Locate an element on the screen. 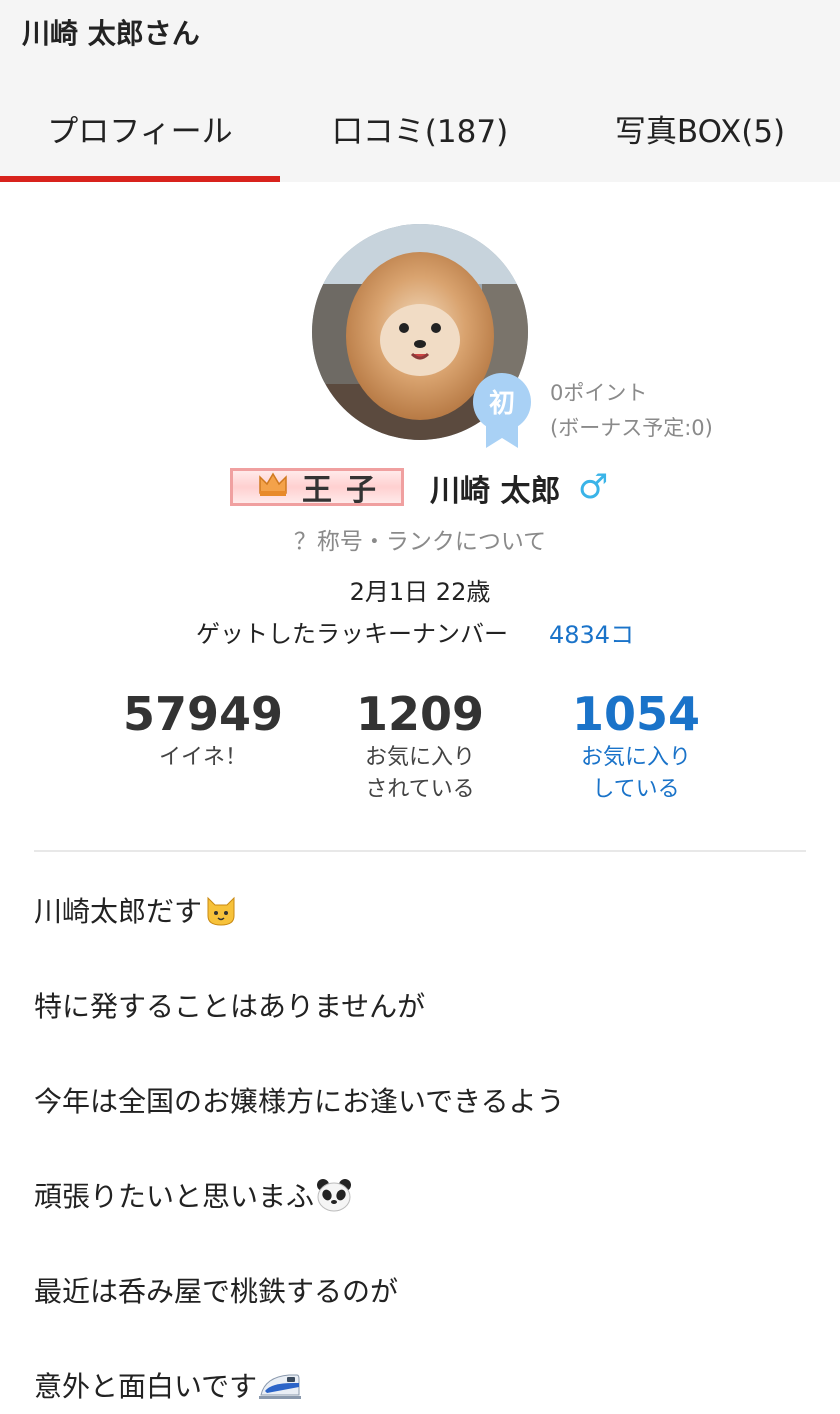  favorited-by-count: 1209 is located at coordinates (420, 714).